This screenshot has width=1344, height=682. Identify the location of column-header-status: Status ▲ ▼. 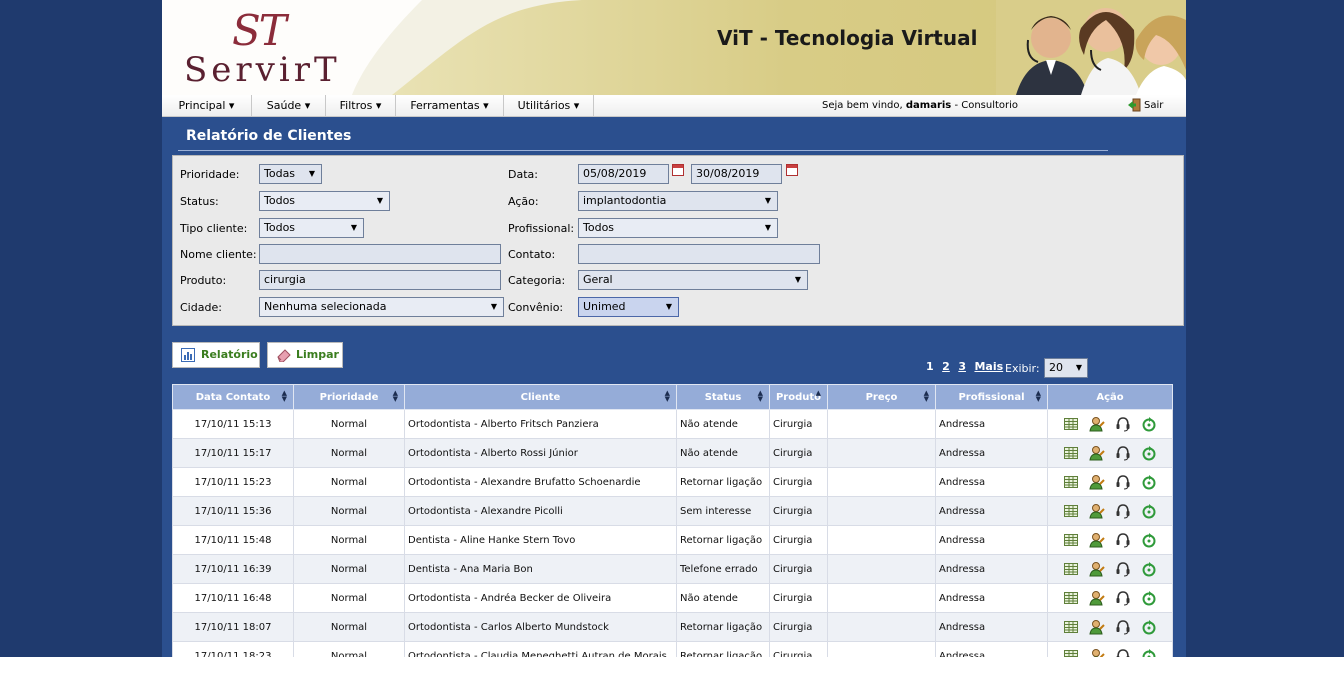
(723, 397).